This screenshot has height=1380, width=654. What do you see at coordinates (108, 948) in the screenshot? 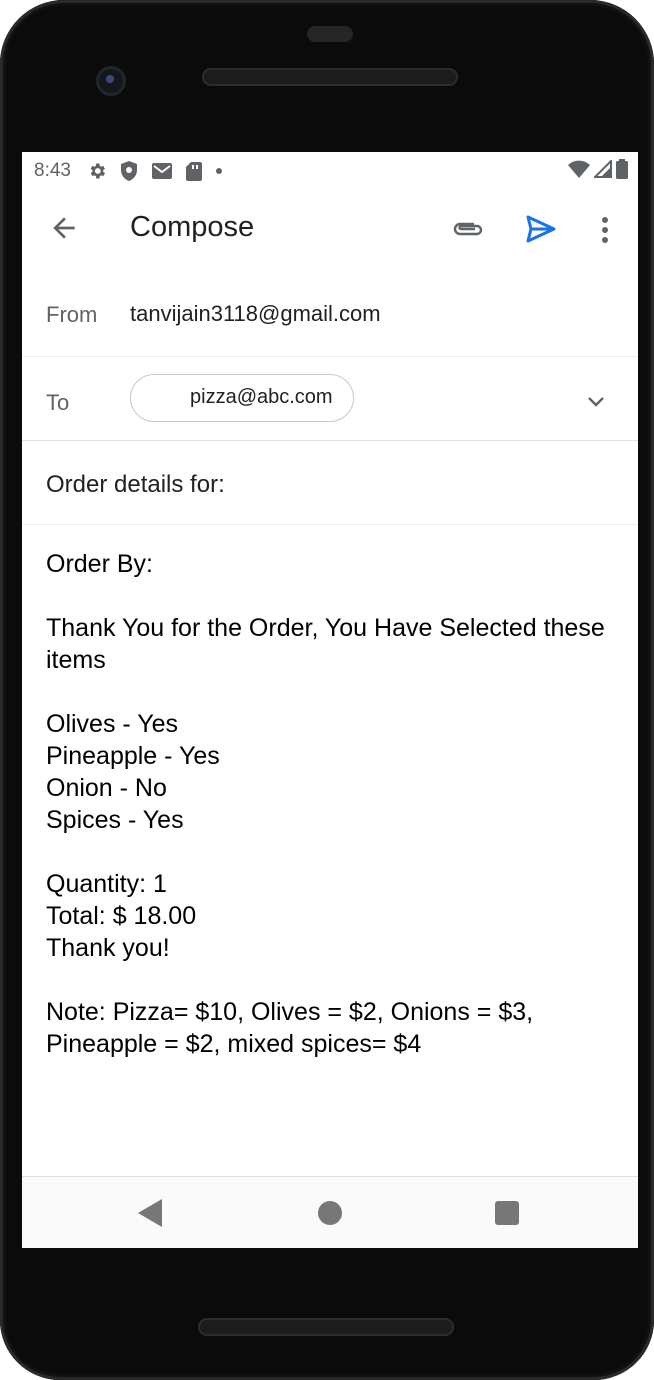
I see `body-thank-you: Thank you!` at bounding box center [108, 948].